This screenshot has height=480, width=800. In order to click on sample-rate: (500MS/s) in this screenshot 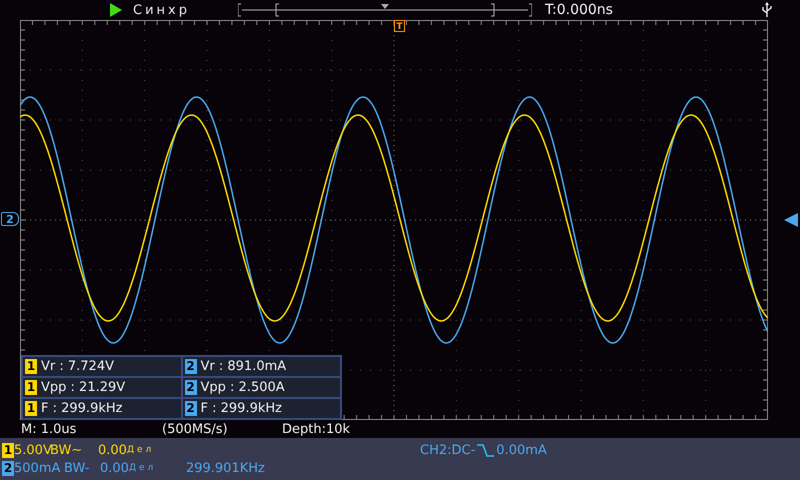, I will do `click(195, 429)`.